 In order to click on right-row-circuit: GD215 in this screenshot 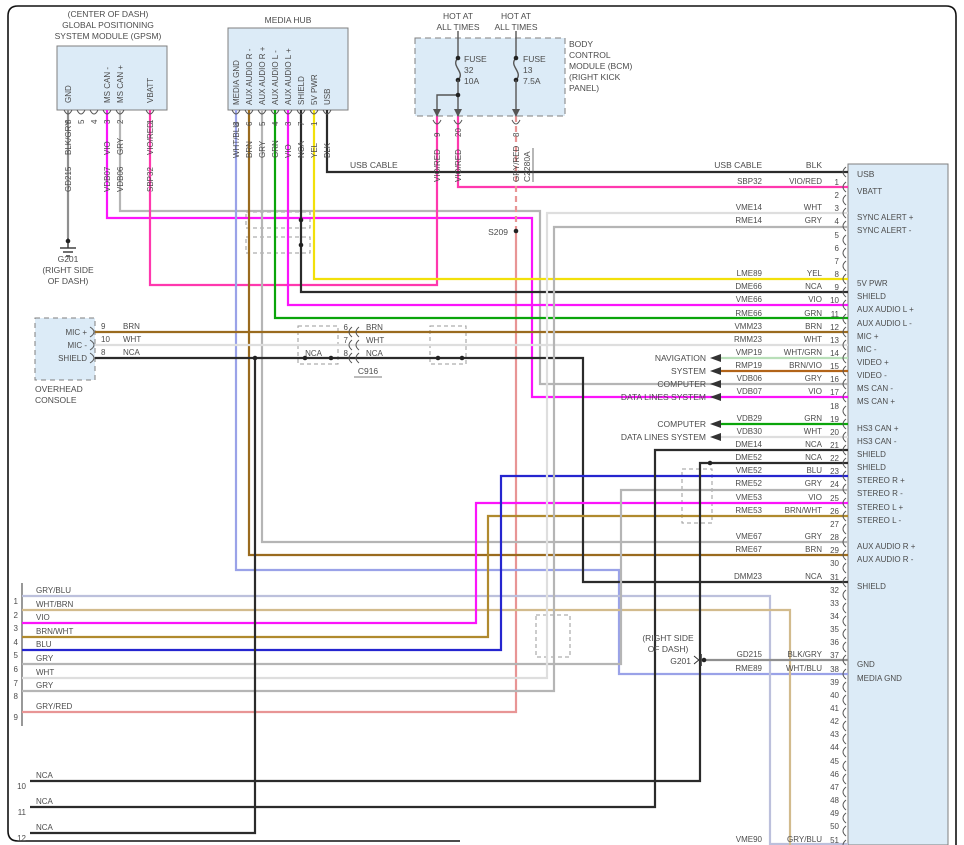, I will do `click(750, 654)`.